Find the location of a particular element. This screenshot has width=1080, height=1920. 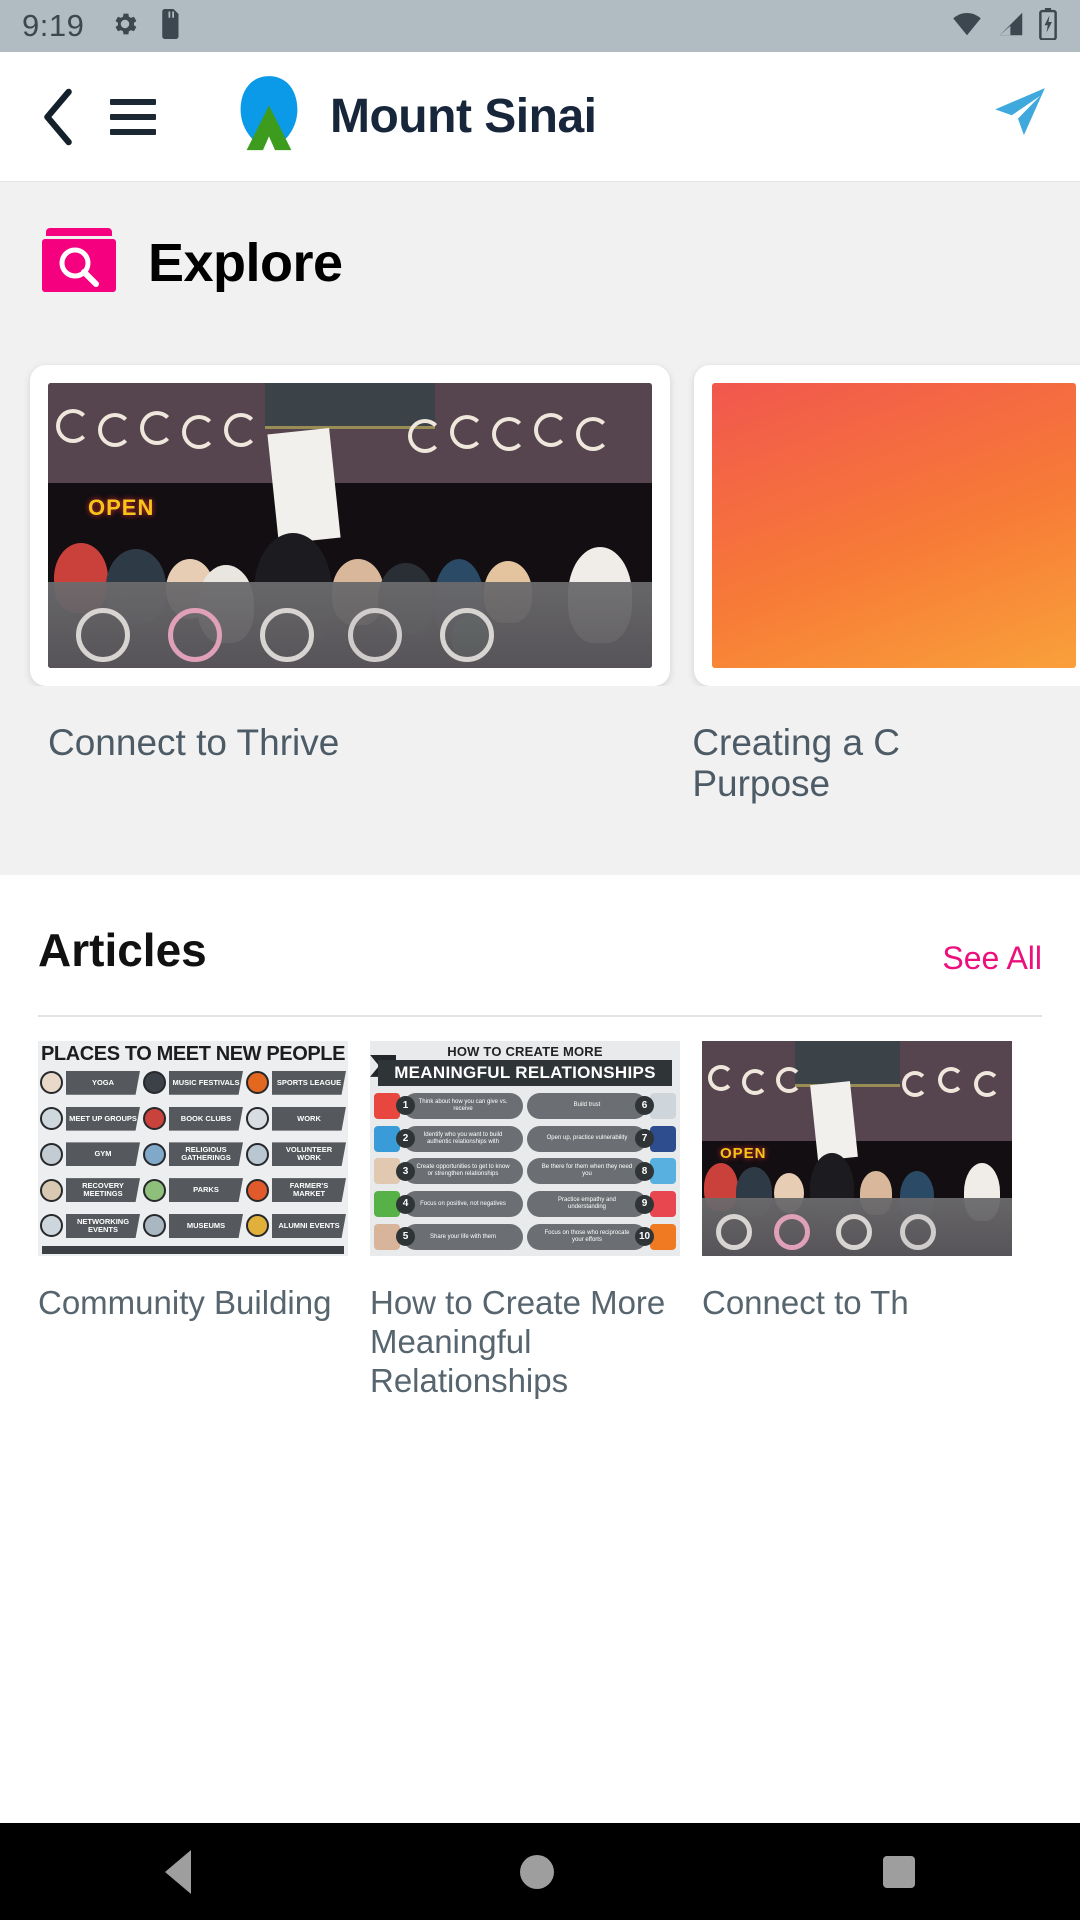

explore-header: Explore is located at coordinates (540, 262).